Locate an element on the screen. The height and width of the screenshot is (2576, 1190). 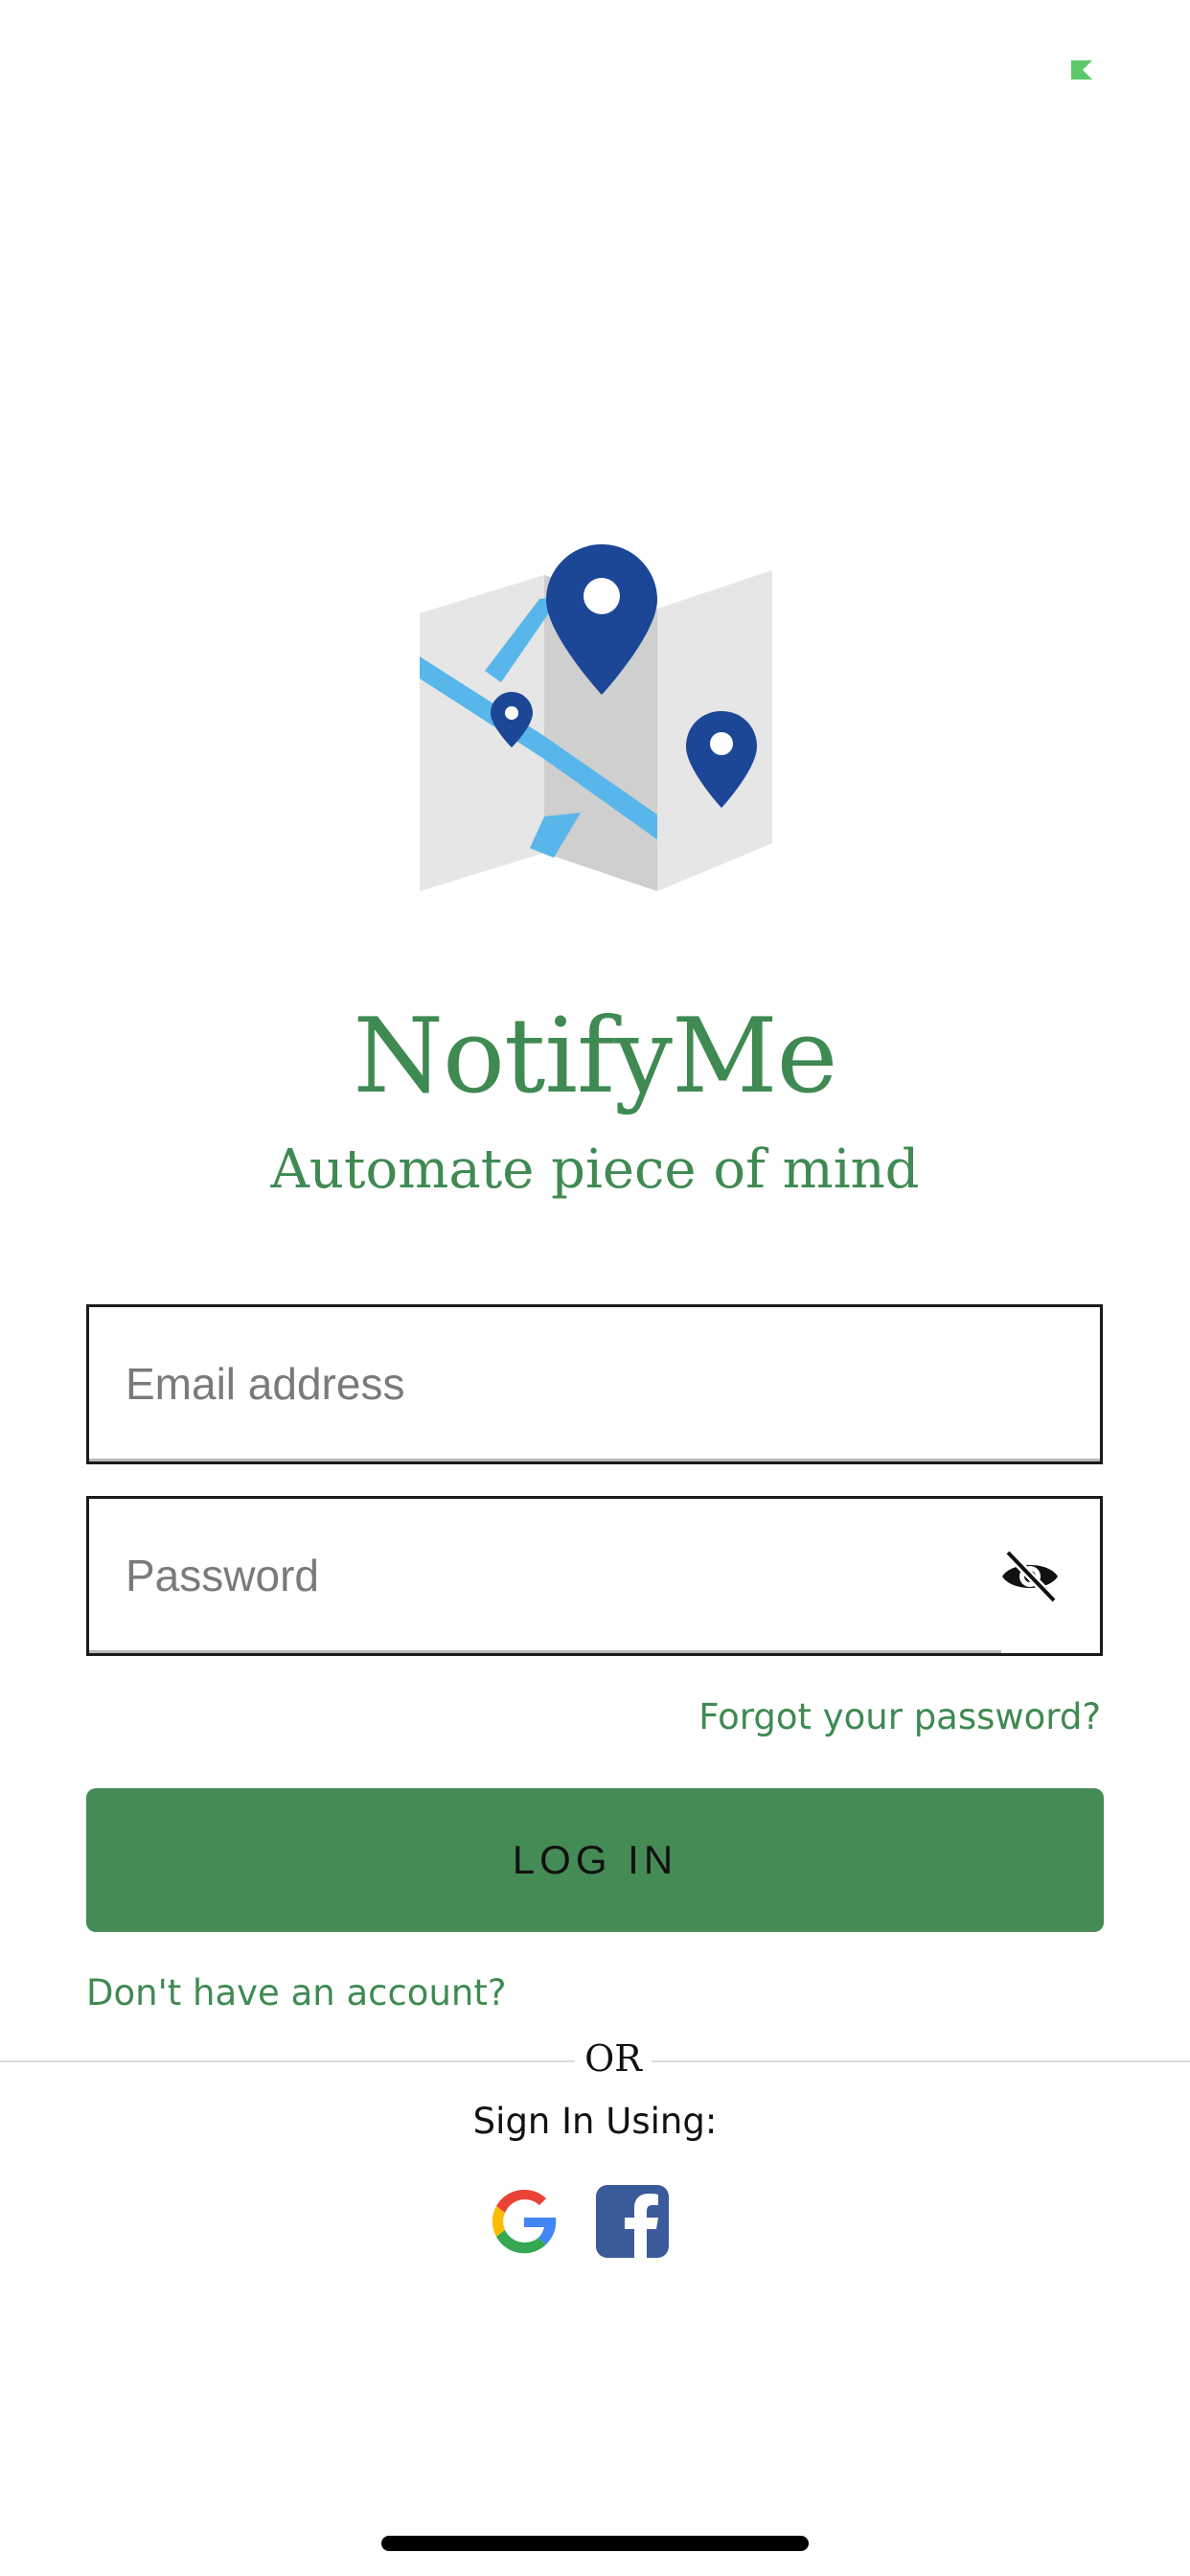
password-input is located at coordinates (509, 1575).